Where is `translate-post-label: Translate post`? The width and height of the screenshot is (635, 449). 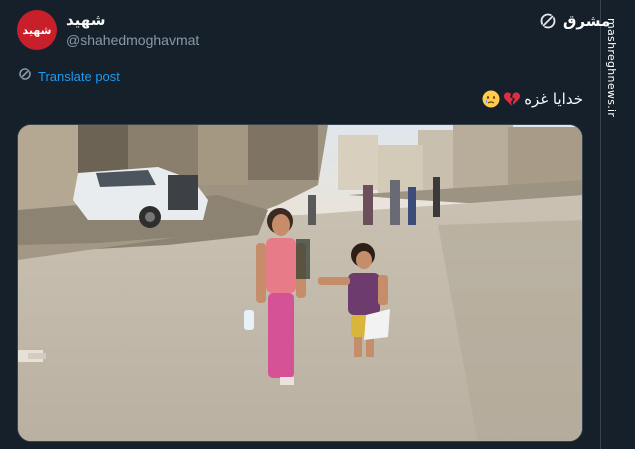 translate-post-label: Translate post is located at coordinates (79, 76).